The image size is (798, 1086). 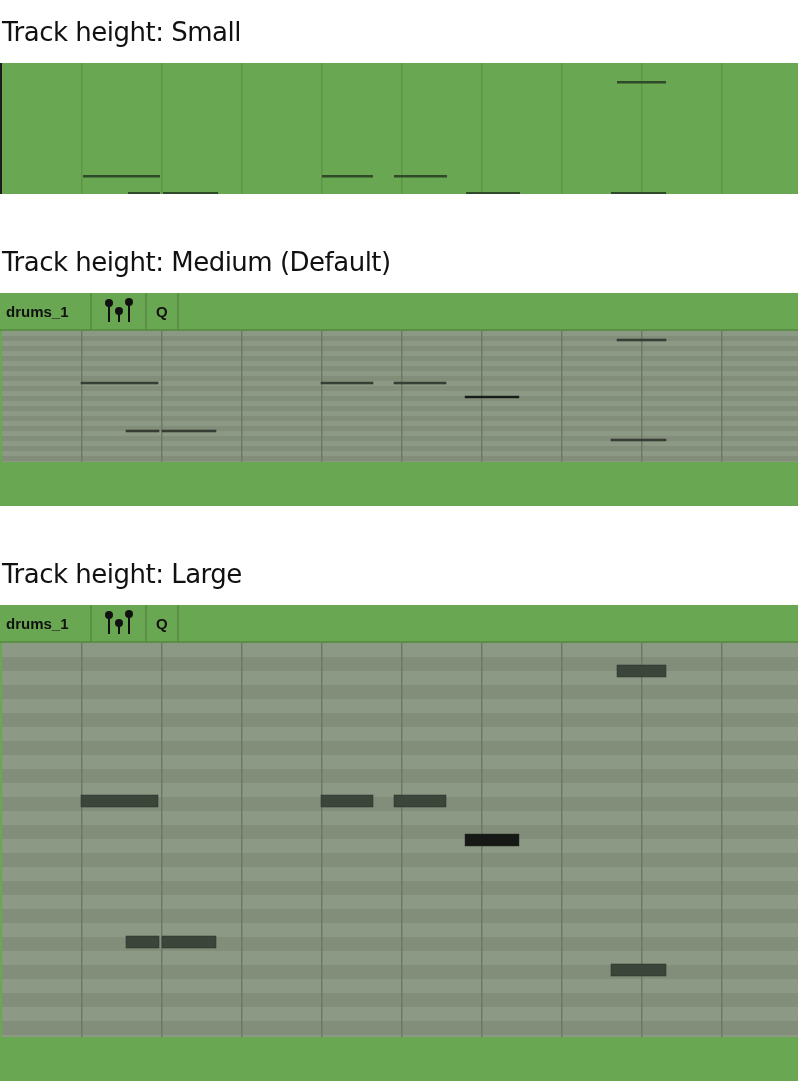 I want to click on section-heading: Track height: Large, so click(x=122, y=574).